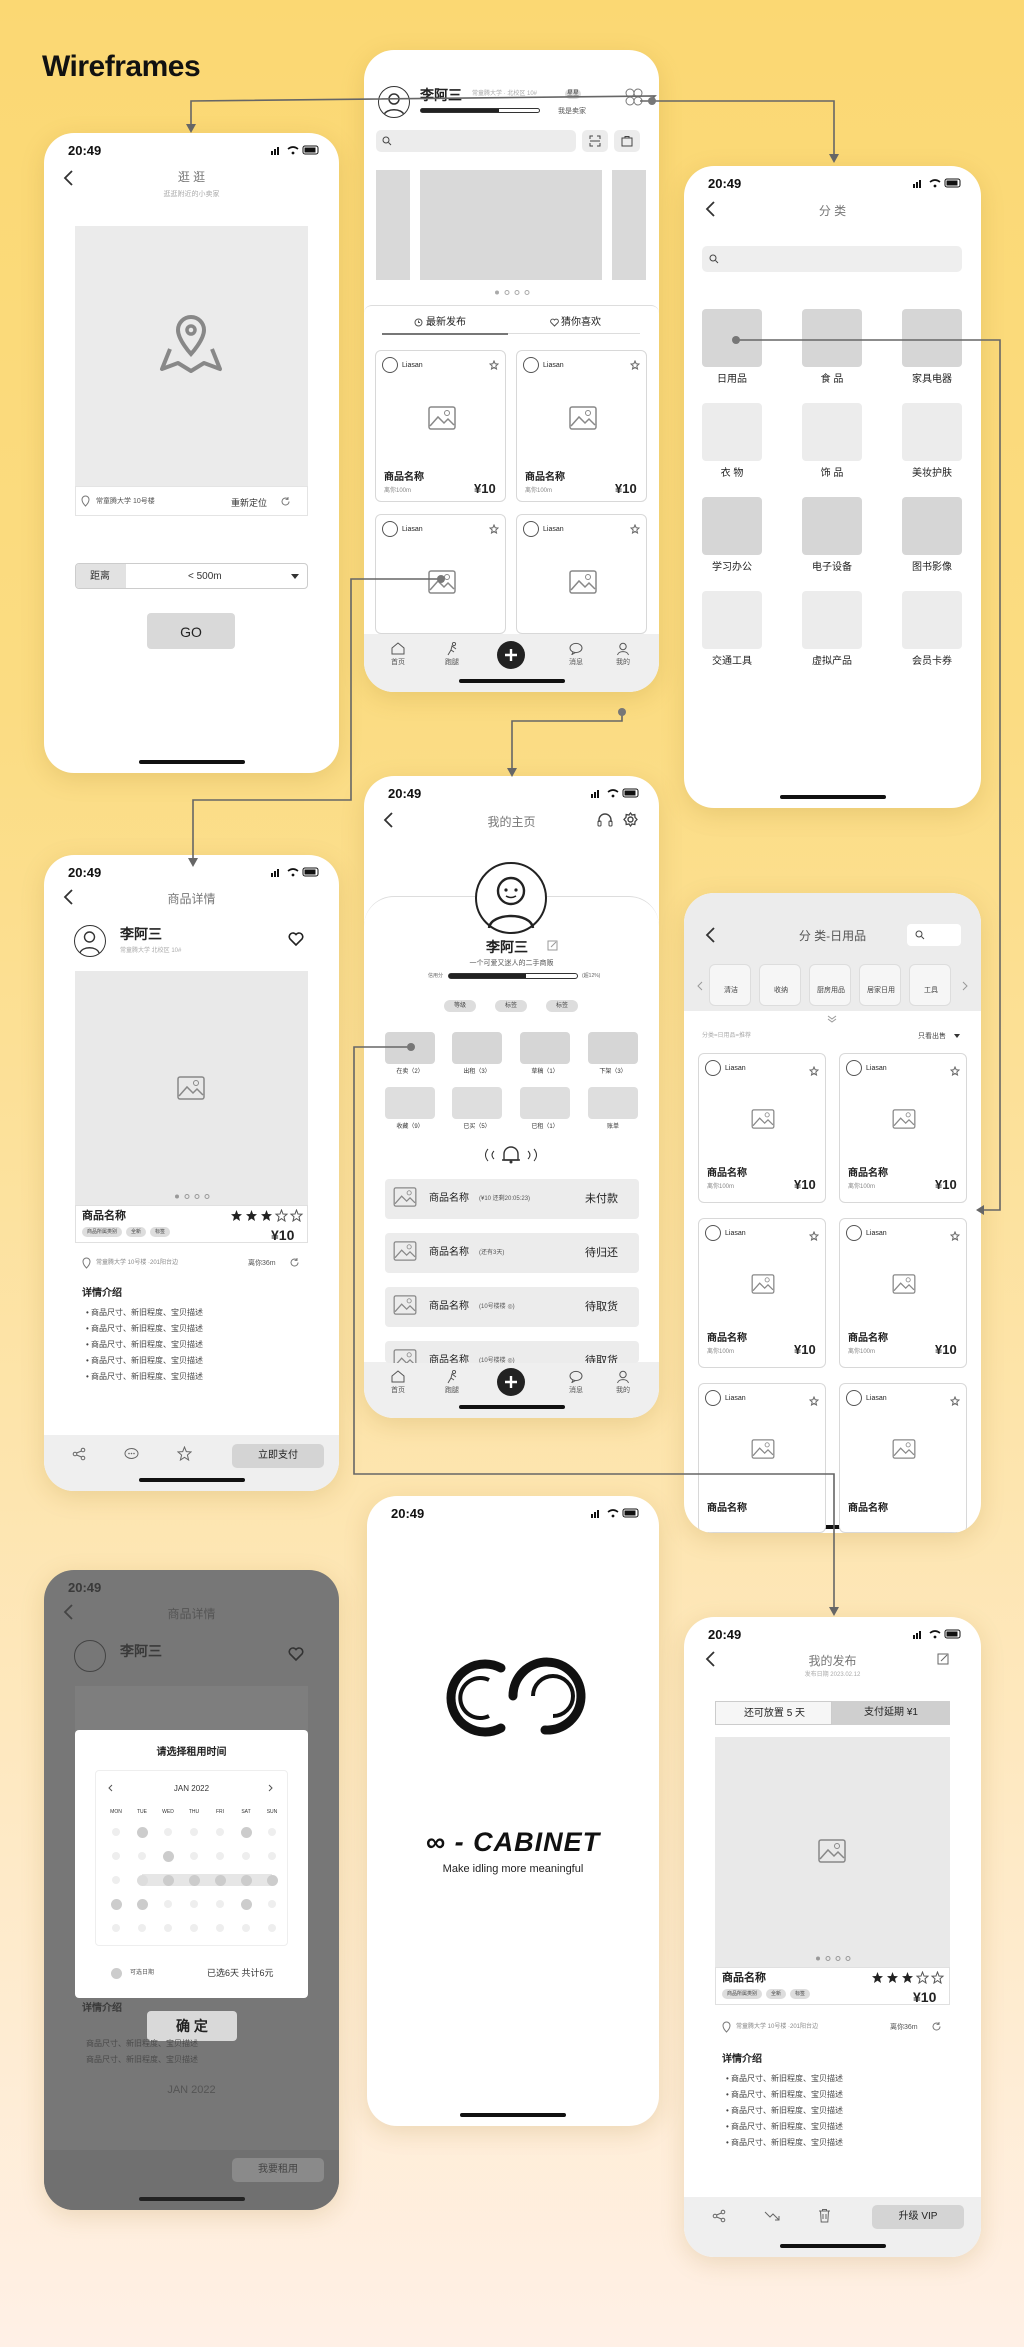  Describe the element at coordinates (452, 1390) in the screenshot. I see `nav-errand: 跑腿` at that location.